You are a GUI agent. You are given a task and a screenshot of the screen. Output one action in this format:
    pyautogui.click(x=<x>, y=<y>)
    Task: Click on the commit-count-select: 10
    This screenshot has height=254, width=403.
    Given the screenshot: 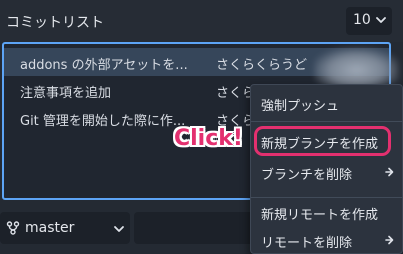 What is the action you would take?
    pyautogui.click(x=369, y=21)
    